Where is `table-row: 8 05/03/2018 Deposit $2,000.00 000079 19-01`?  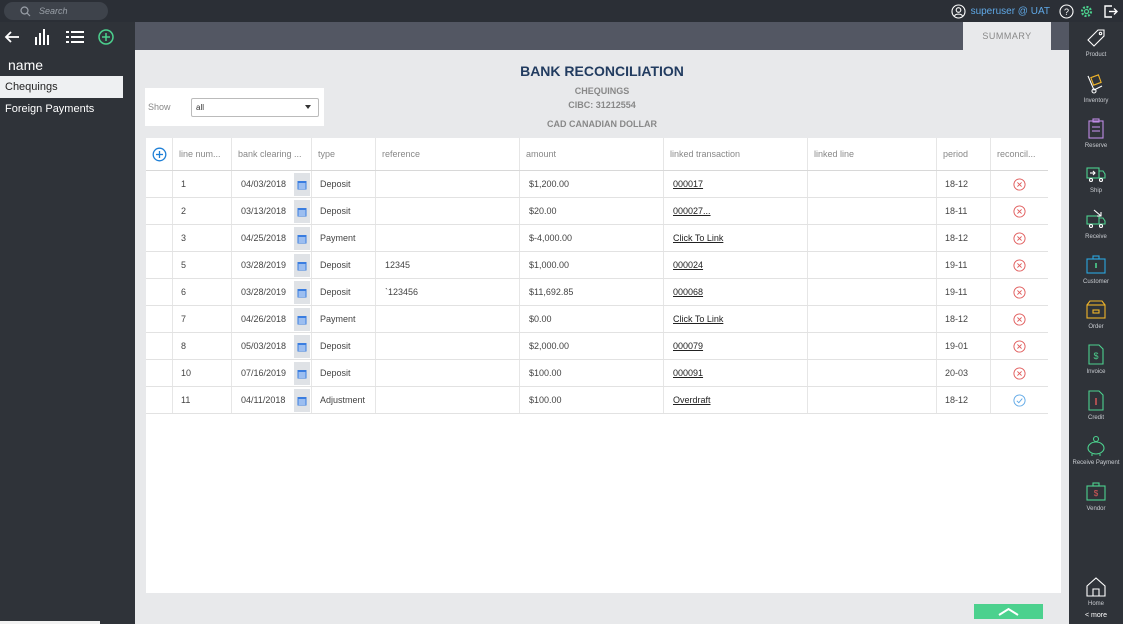
table-row: 8 05/03/2018 Deposit $2,000.00 000079 19-01 is located at coordinates (597, 346).